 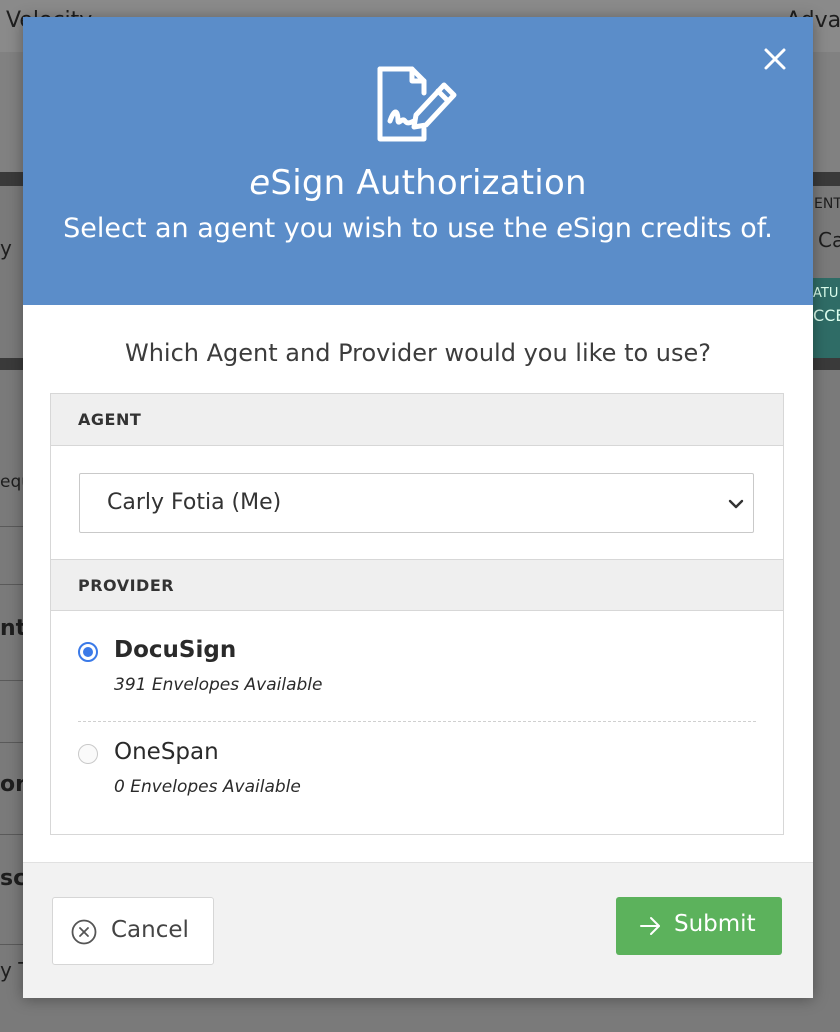 What do you see at coordinates (564, 228) in the screenshot?
I see `subtitle-e: e` at bounding box center [564, 228].